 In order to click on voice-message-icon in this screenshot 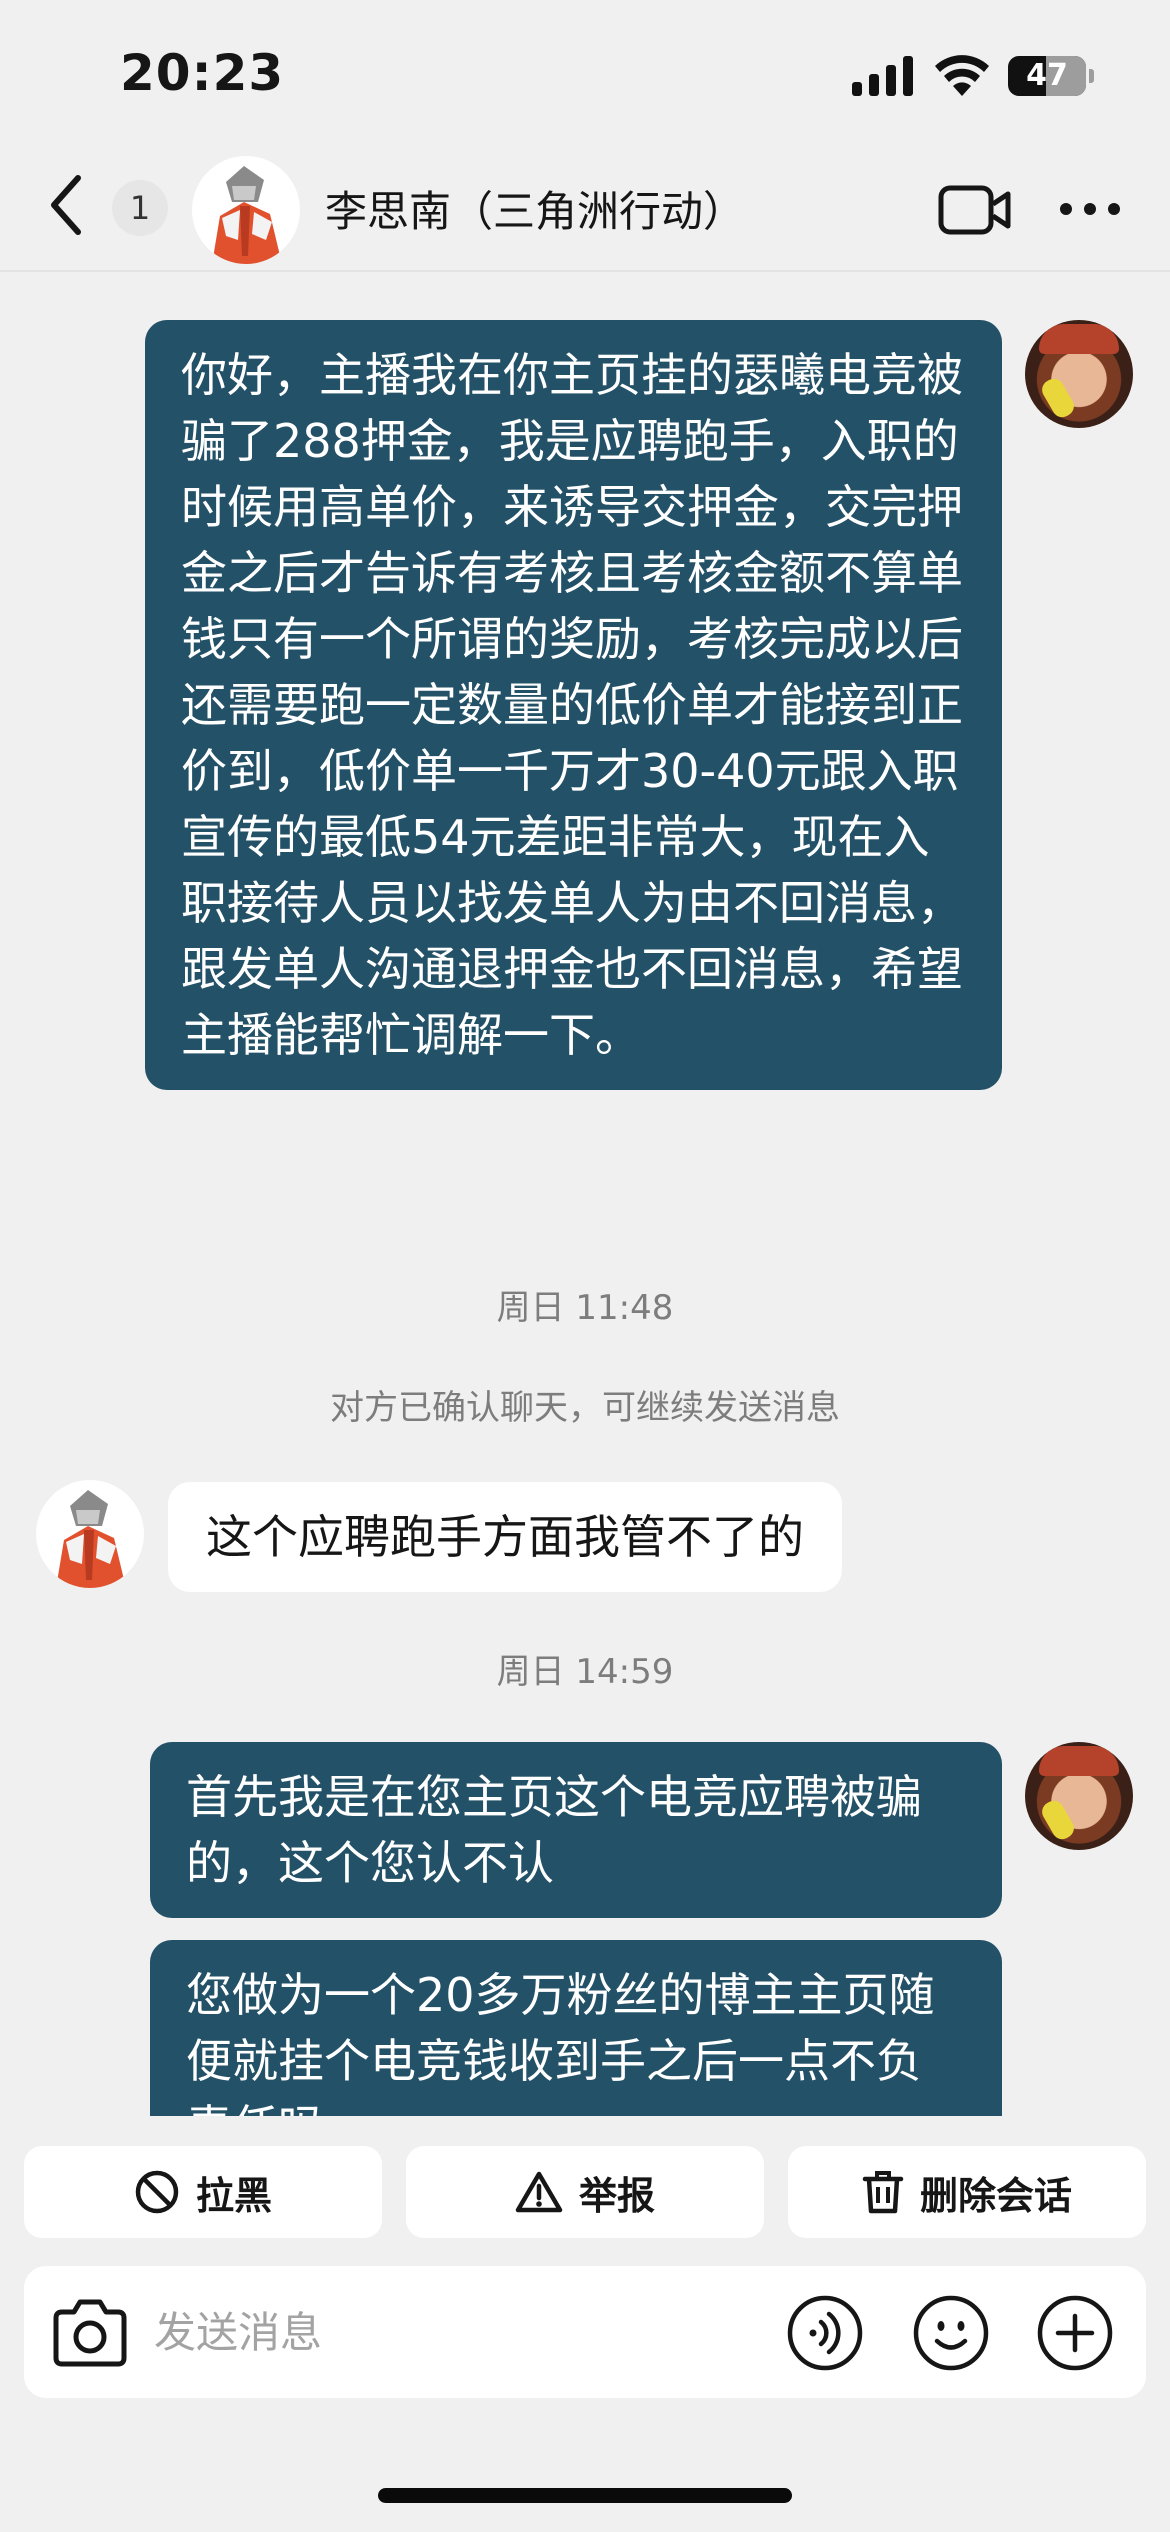, I will do `click(825, 2333)`.